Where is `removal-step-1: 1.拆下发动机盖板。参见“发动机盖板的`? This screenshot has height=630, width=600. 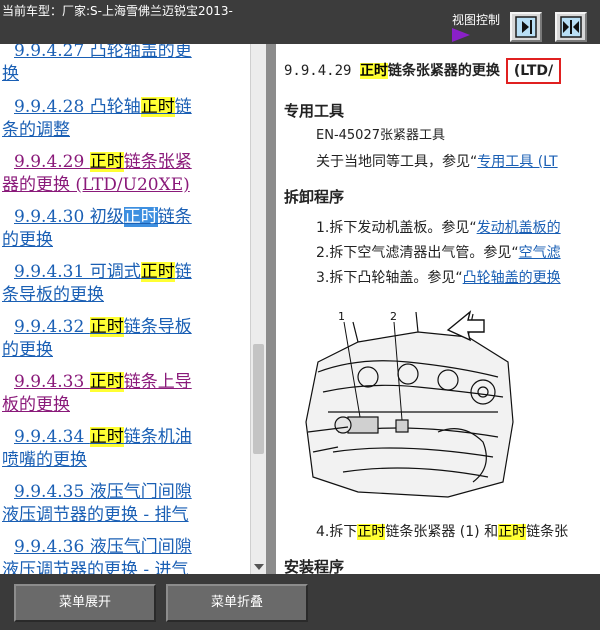 removal-step-1: 1.拆下发动机盖板。参见“发动机盖板的 is located at coordinates (438, 228).